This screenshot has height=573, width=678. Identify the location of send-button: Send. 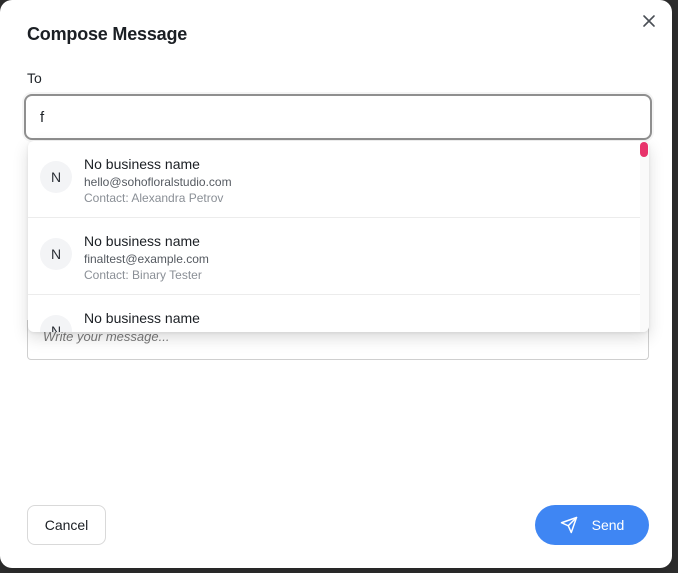
(592, 525).